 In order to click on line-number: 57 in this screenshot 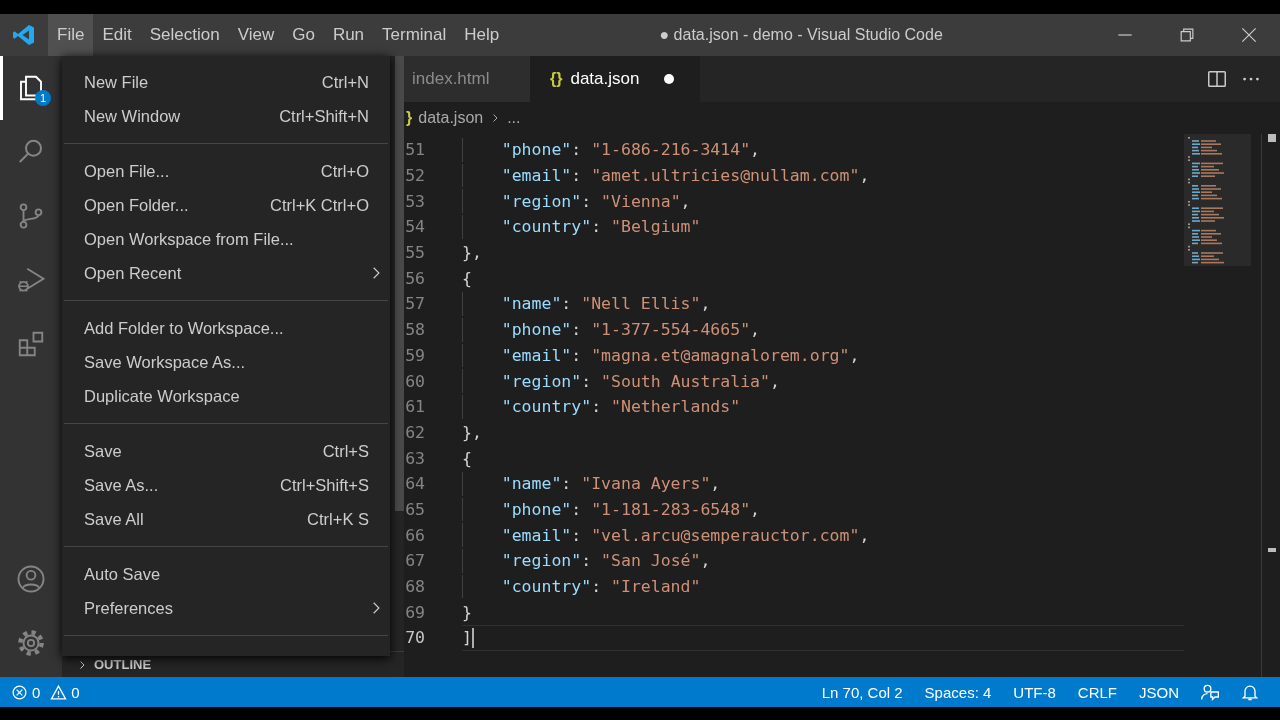, I will do `click(414, 304)`.